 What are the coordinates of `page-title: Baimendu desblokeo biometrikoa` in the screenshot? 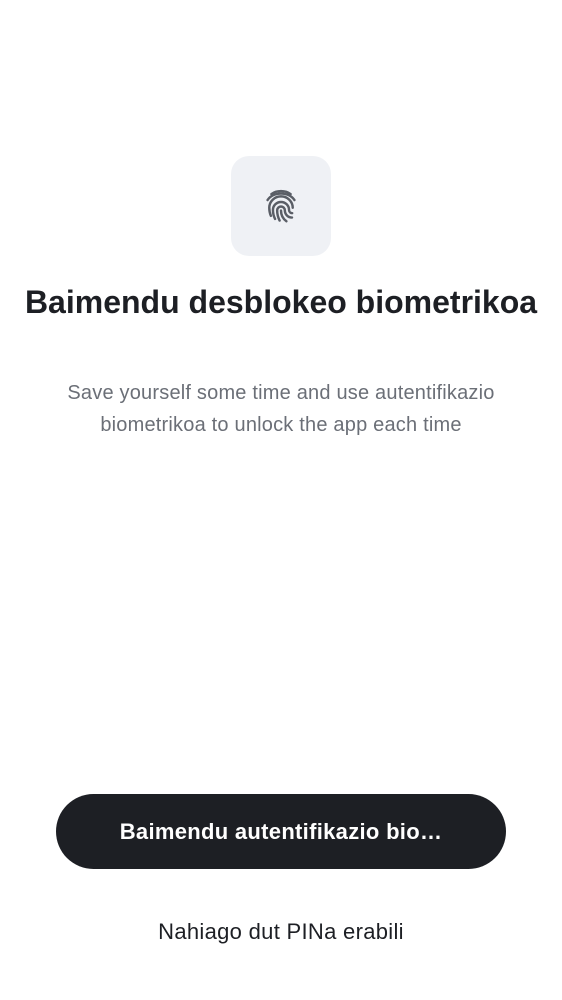 It's located at (281, 302).